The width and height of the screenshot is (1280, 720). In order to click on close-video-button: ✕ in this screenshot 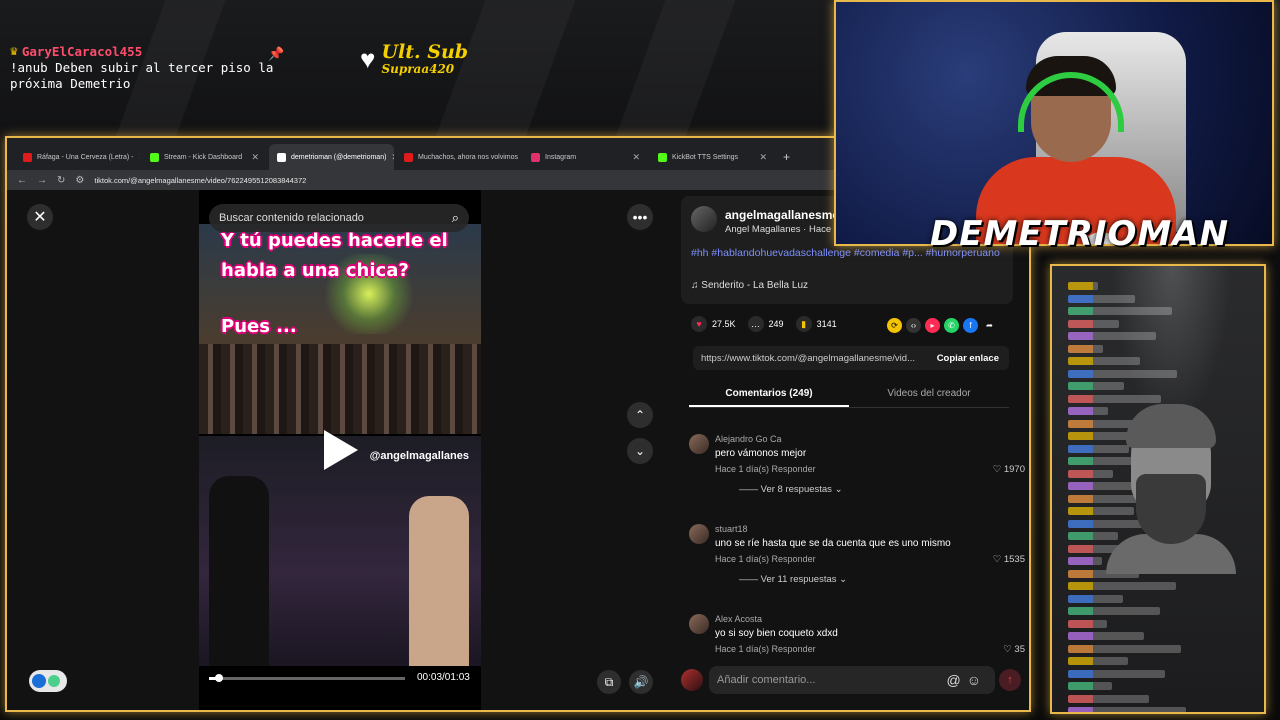, I will do `click(40, 217)`.